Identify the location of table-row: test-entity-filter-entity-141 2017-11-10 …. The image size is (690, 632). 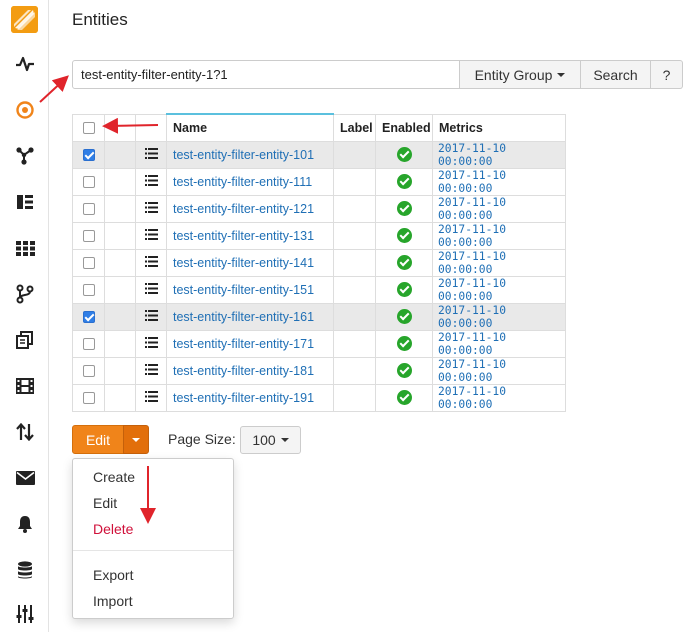
(319, 262).